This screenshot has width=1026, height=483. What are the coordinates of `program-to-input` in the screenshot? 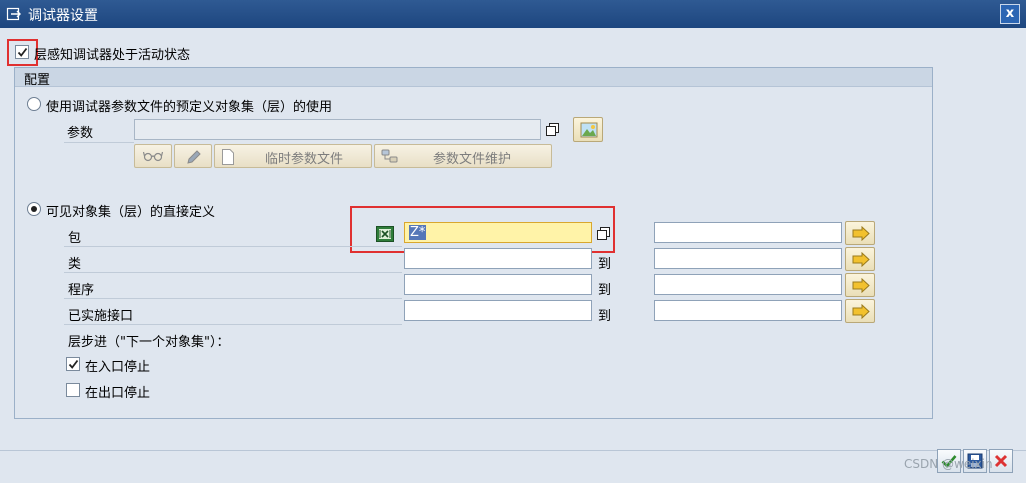 It's located at (748, 284).